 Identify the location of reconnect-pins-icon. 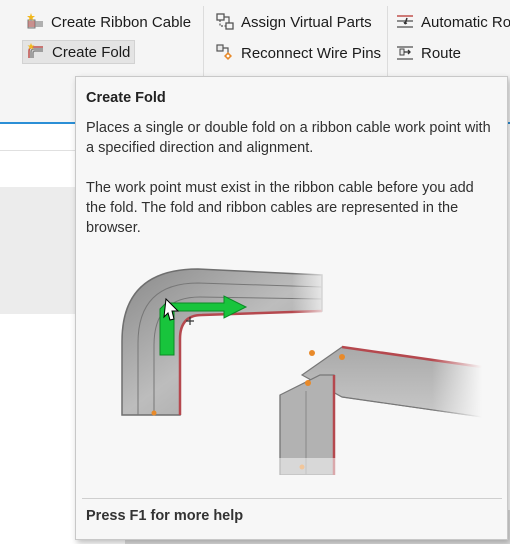
(224, 52).